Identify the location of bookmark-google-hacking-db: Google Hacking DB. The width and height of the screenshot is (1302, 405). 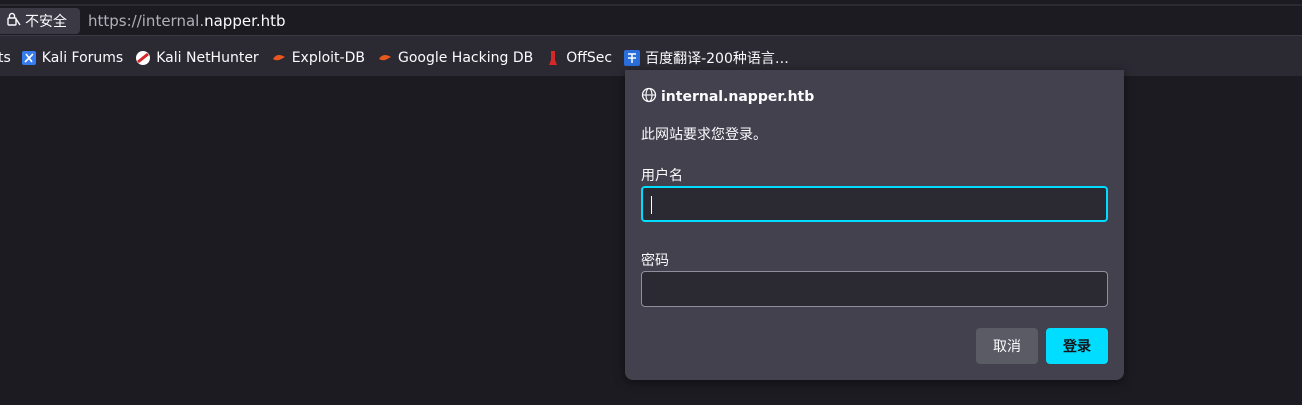
(455, 58).